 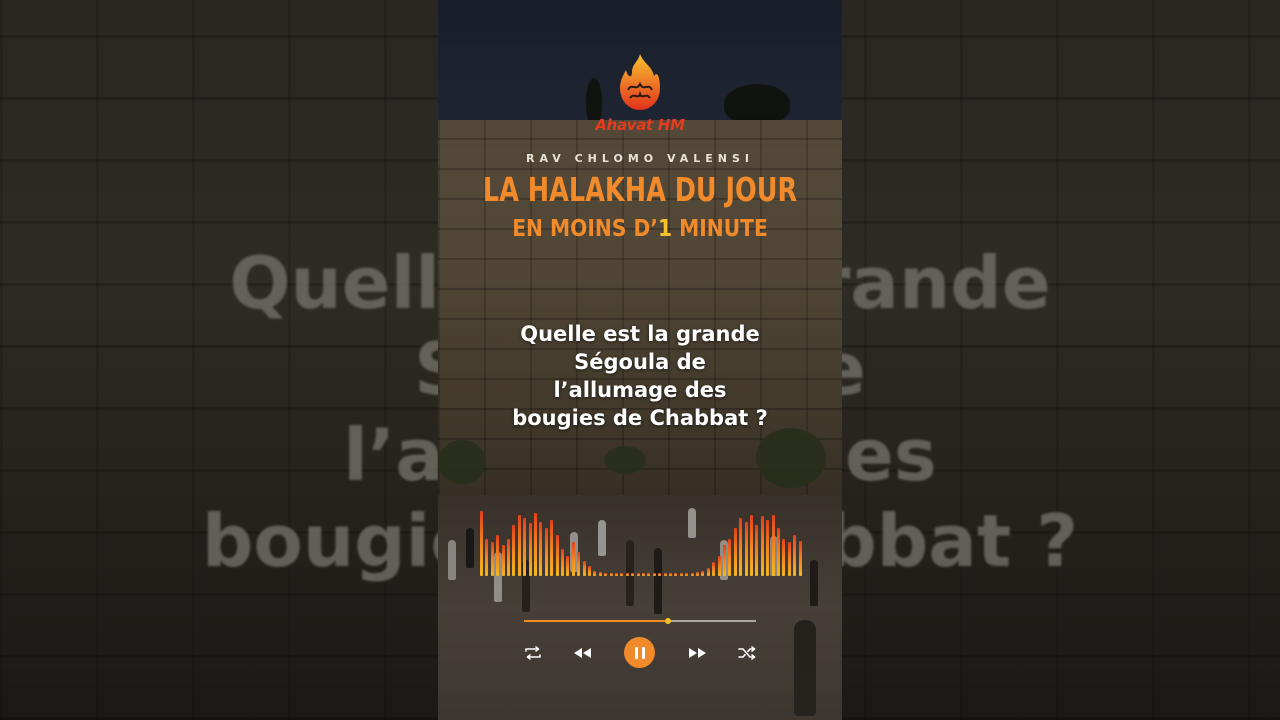 I want to click on shuffle-button, so click(x=747, y=653).